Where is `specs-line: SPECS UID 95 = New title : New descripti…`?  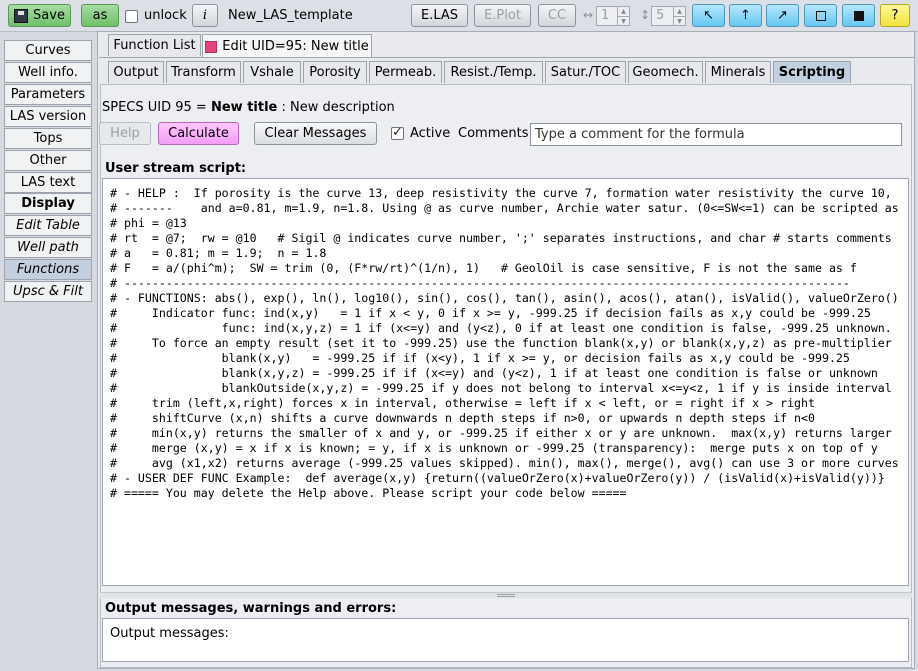 specs-line: SPECS UID 95 = New title : New descripti… is located at coordinates (248, 107).